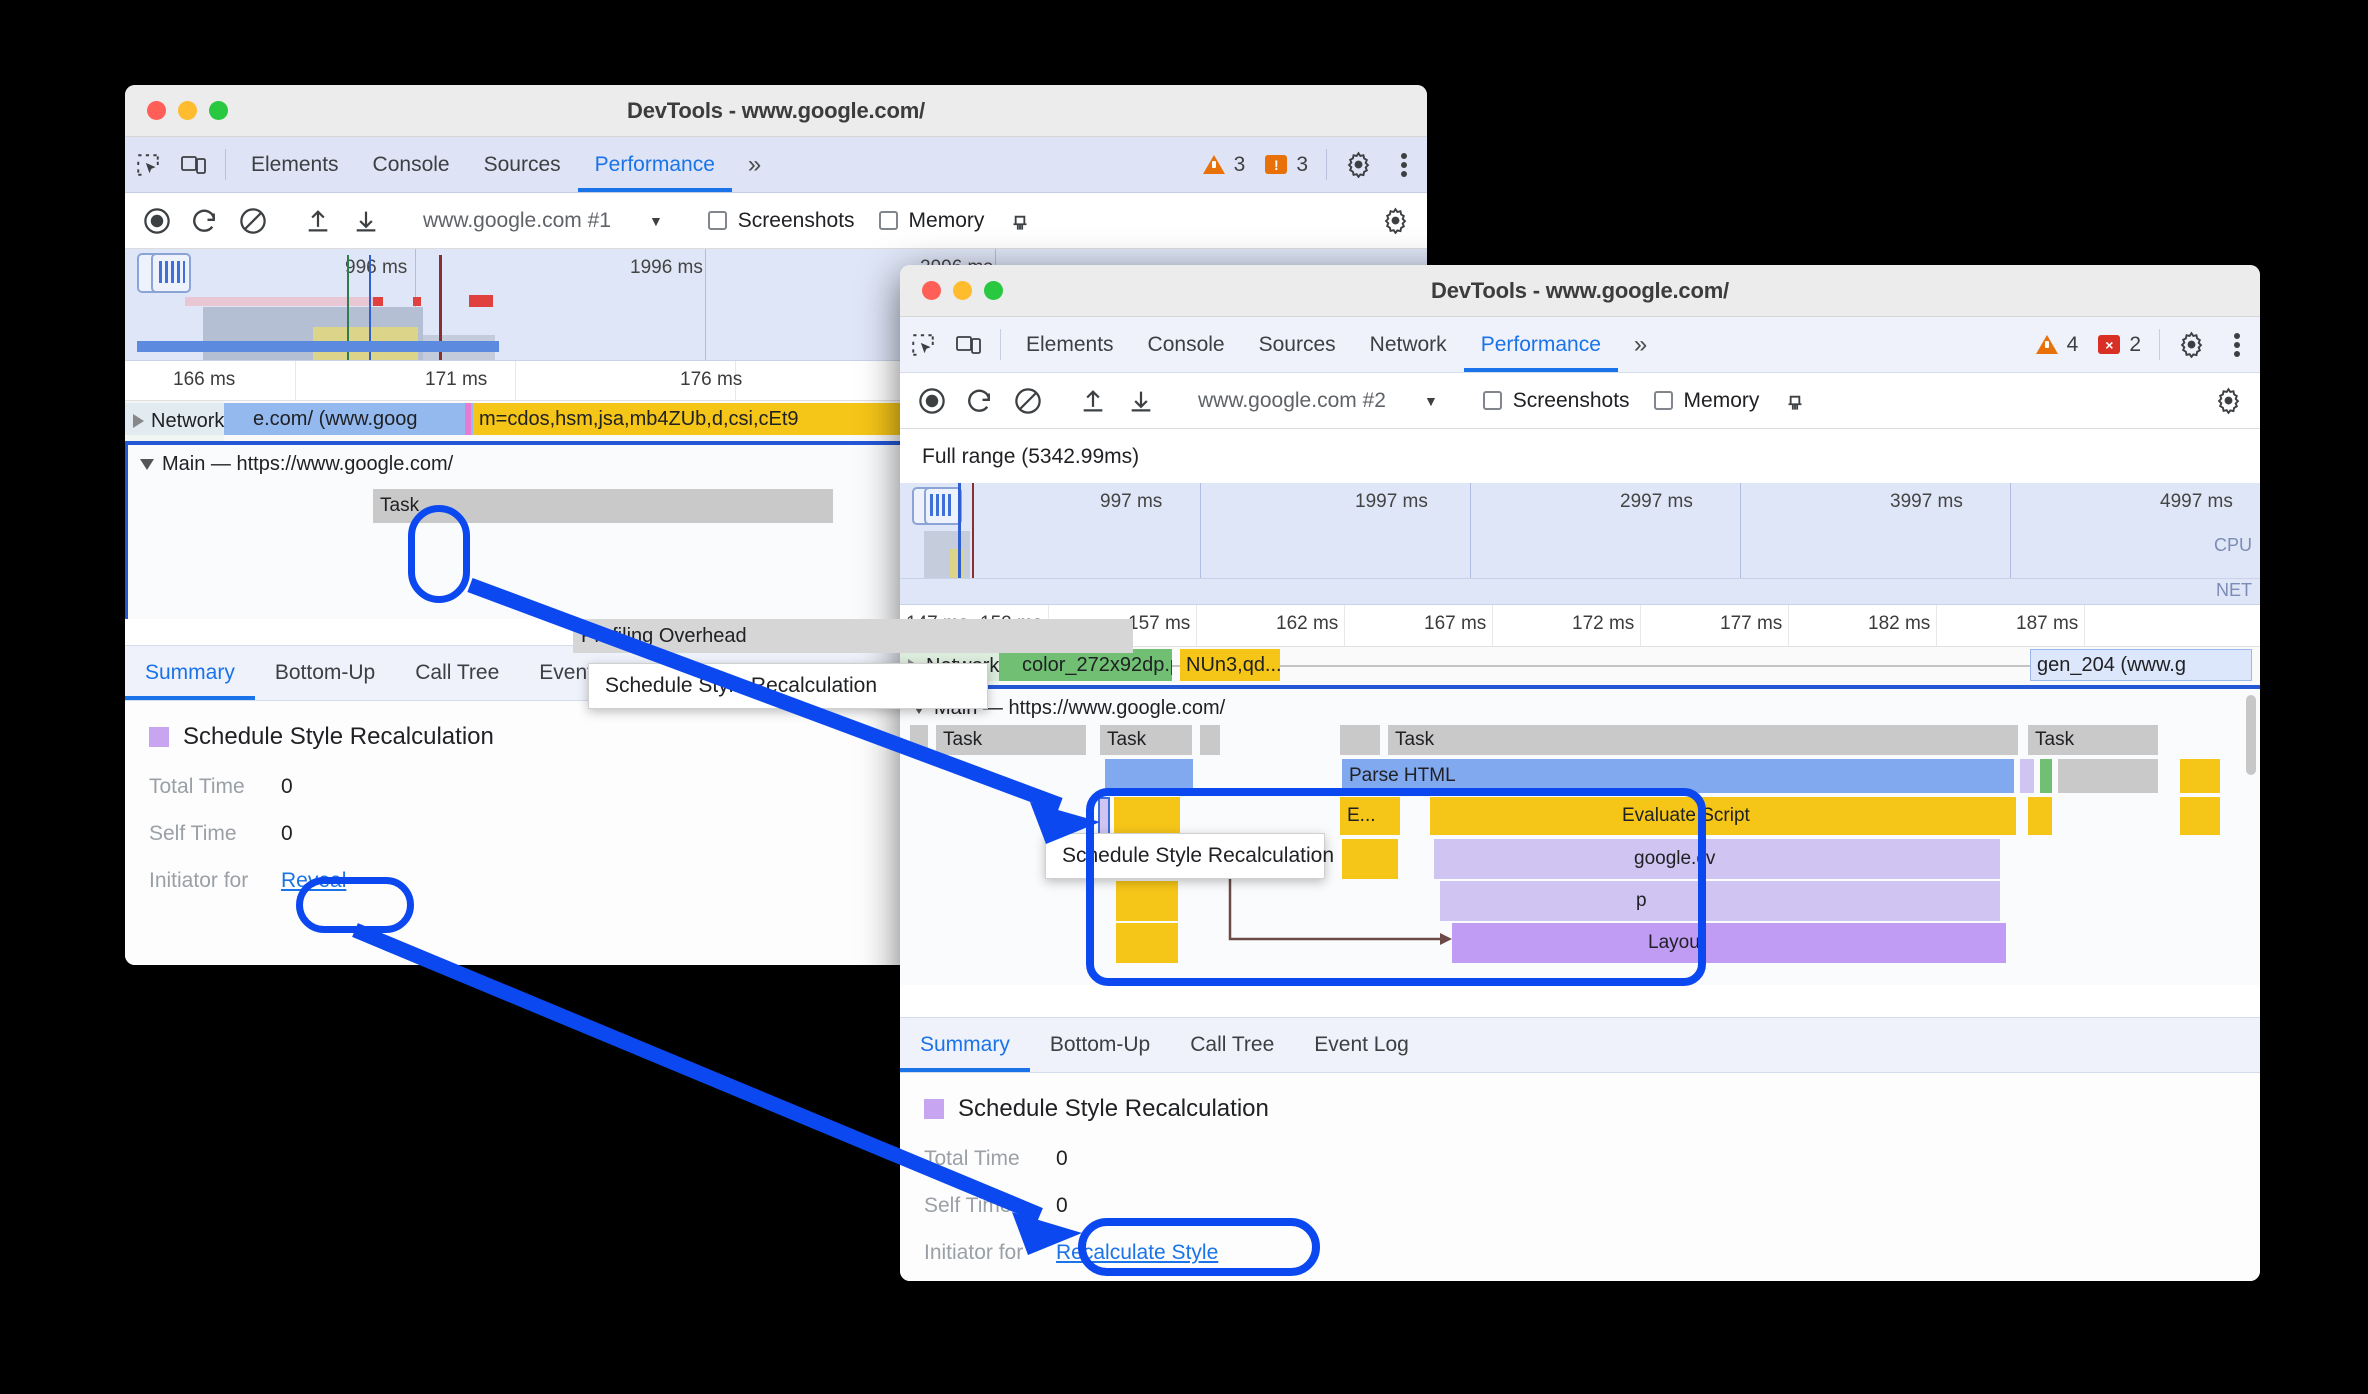 This screenshot has width=2368, height=1394. I want to click on overview-tick: 997 ms, so click(1131, 501).